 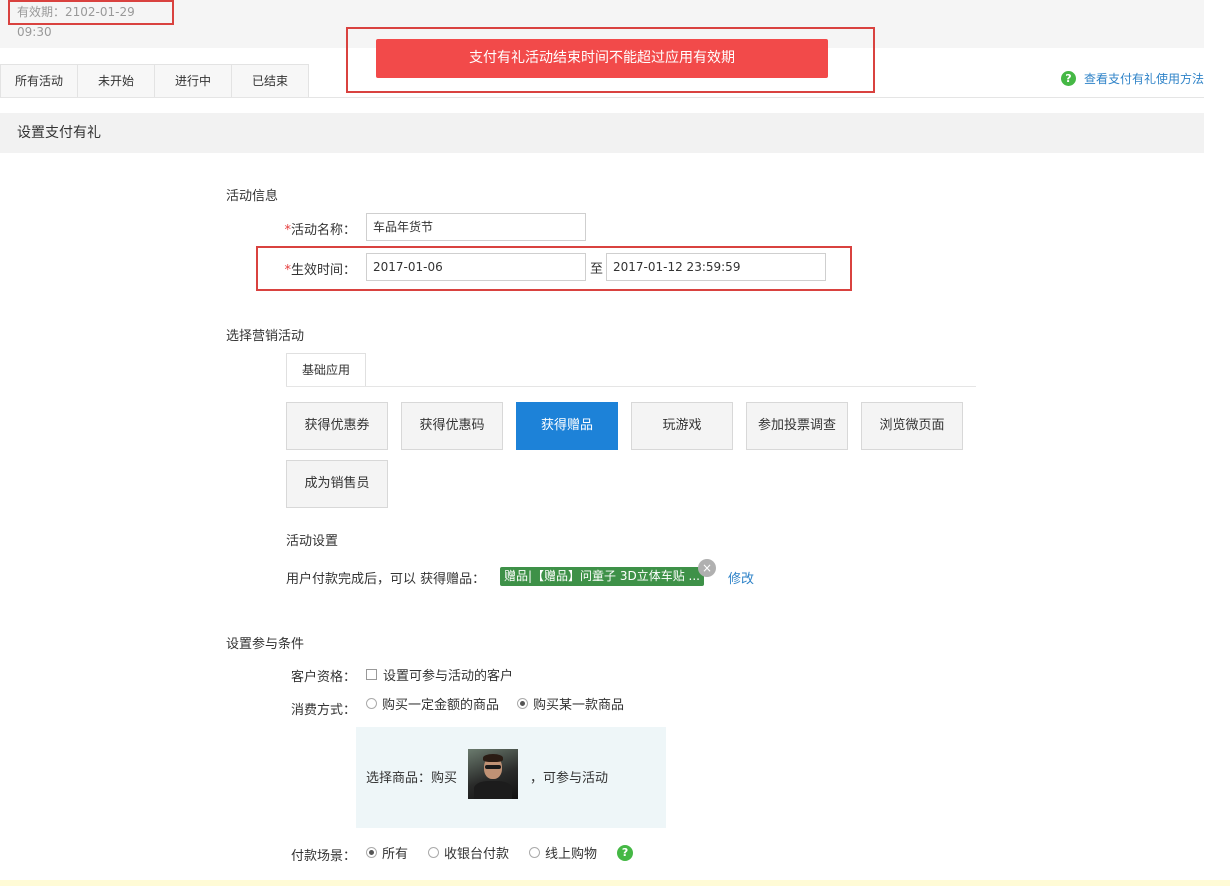 What do you see at coordinates (602, 58) in the screenshot?
I see `error-alert: 支付有礼活动结束时间不能超过应用有效期` at bounding box center [602, 58].